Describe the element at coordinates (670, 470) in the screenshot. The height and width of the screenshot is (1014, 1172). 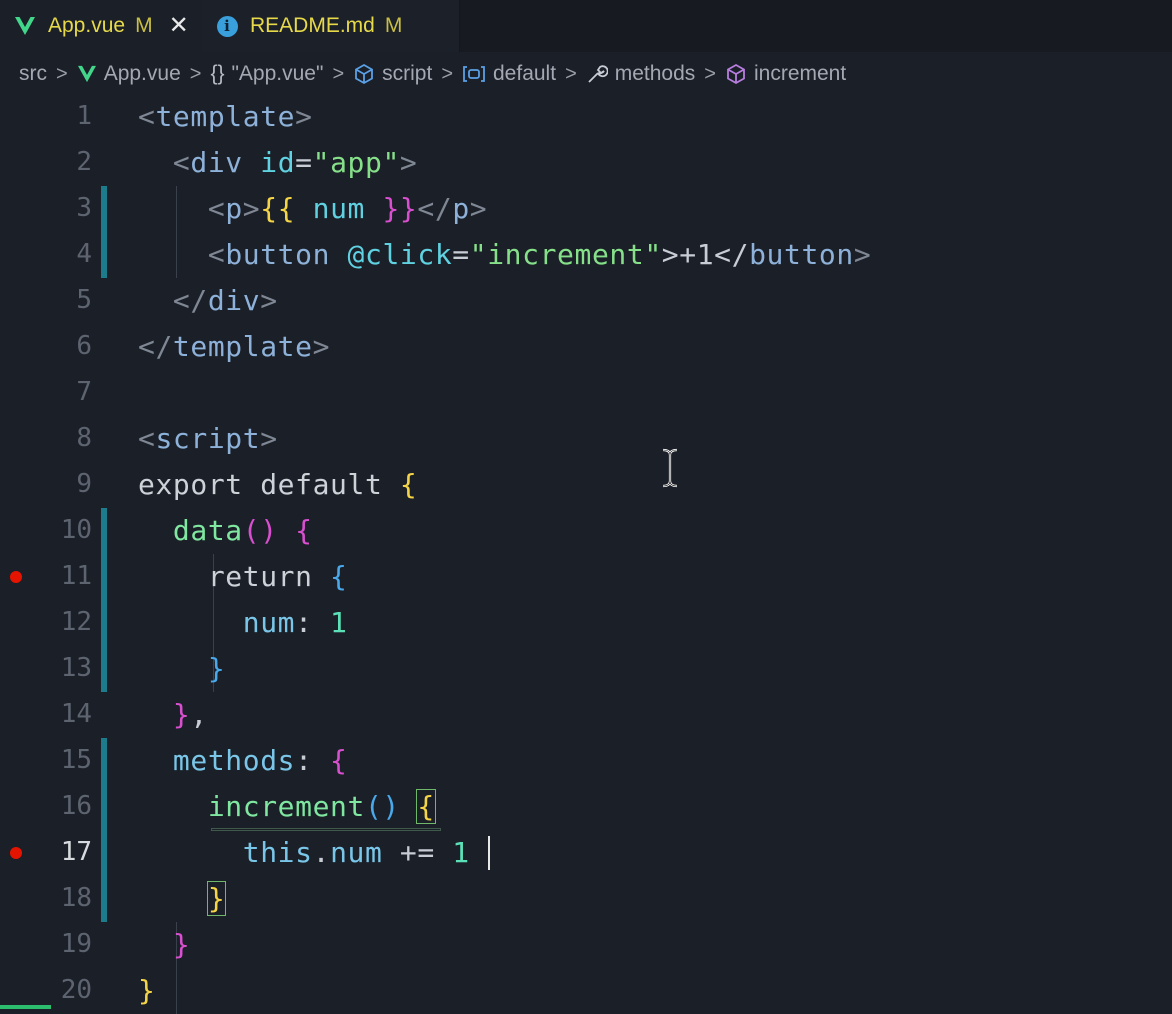
I see `ibeam-cursor-icon` at that location.